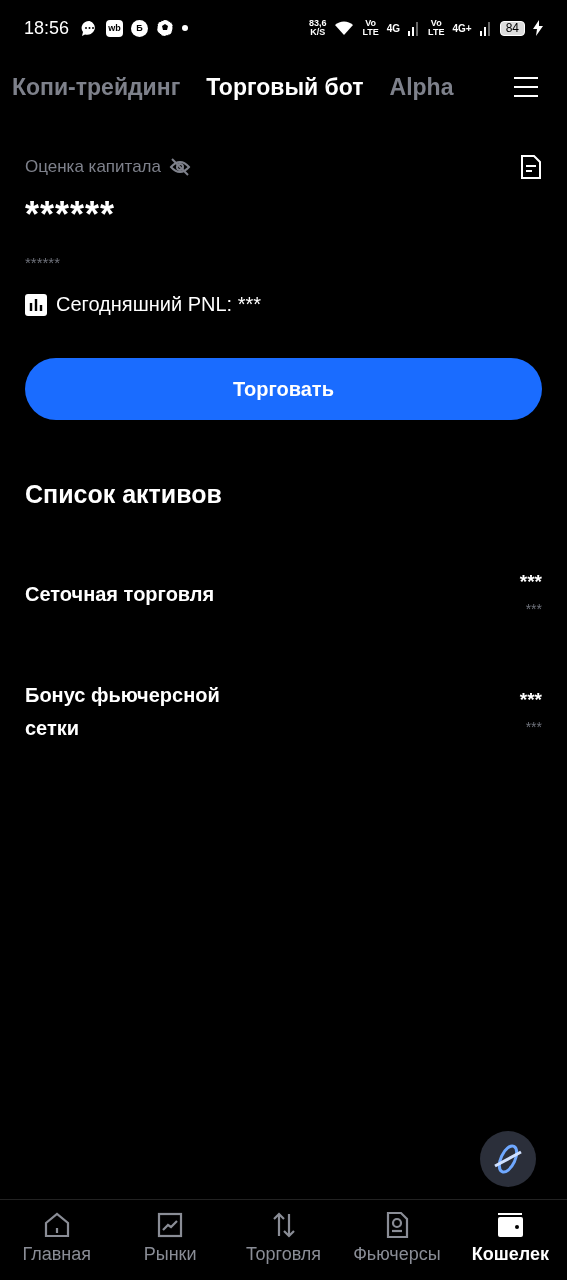 This screenshot has width=567, height=1280. Describe the element at coordinates (317, 28) in the screenshot. I see `network-speed: 83,6 K/S` at that location.